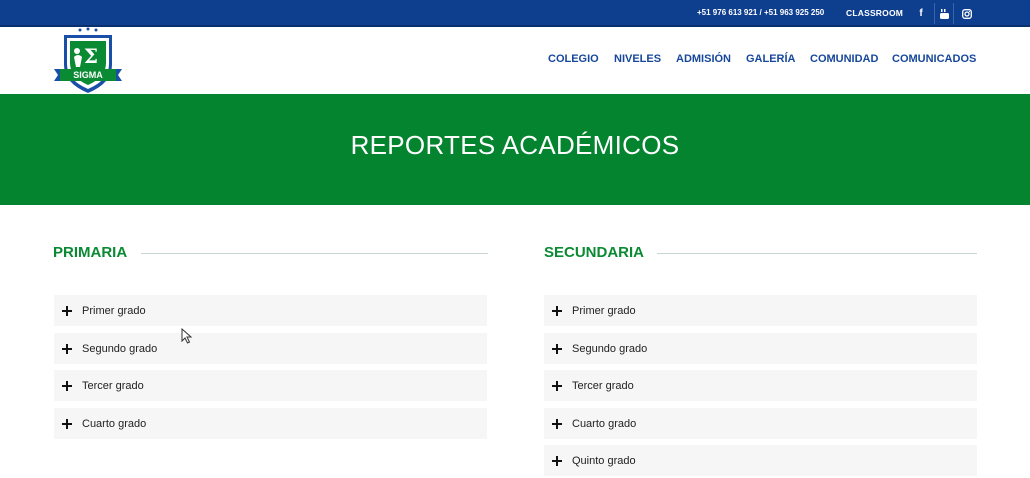 The image size is (1030, 478). What do you see at coordinates (594, 252) in the screenshot?
I see `secundaria-title: SECUNDARIA` at bounding box center [594, 252].